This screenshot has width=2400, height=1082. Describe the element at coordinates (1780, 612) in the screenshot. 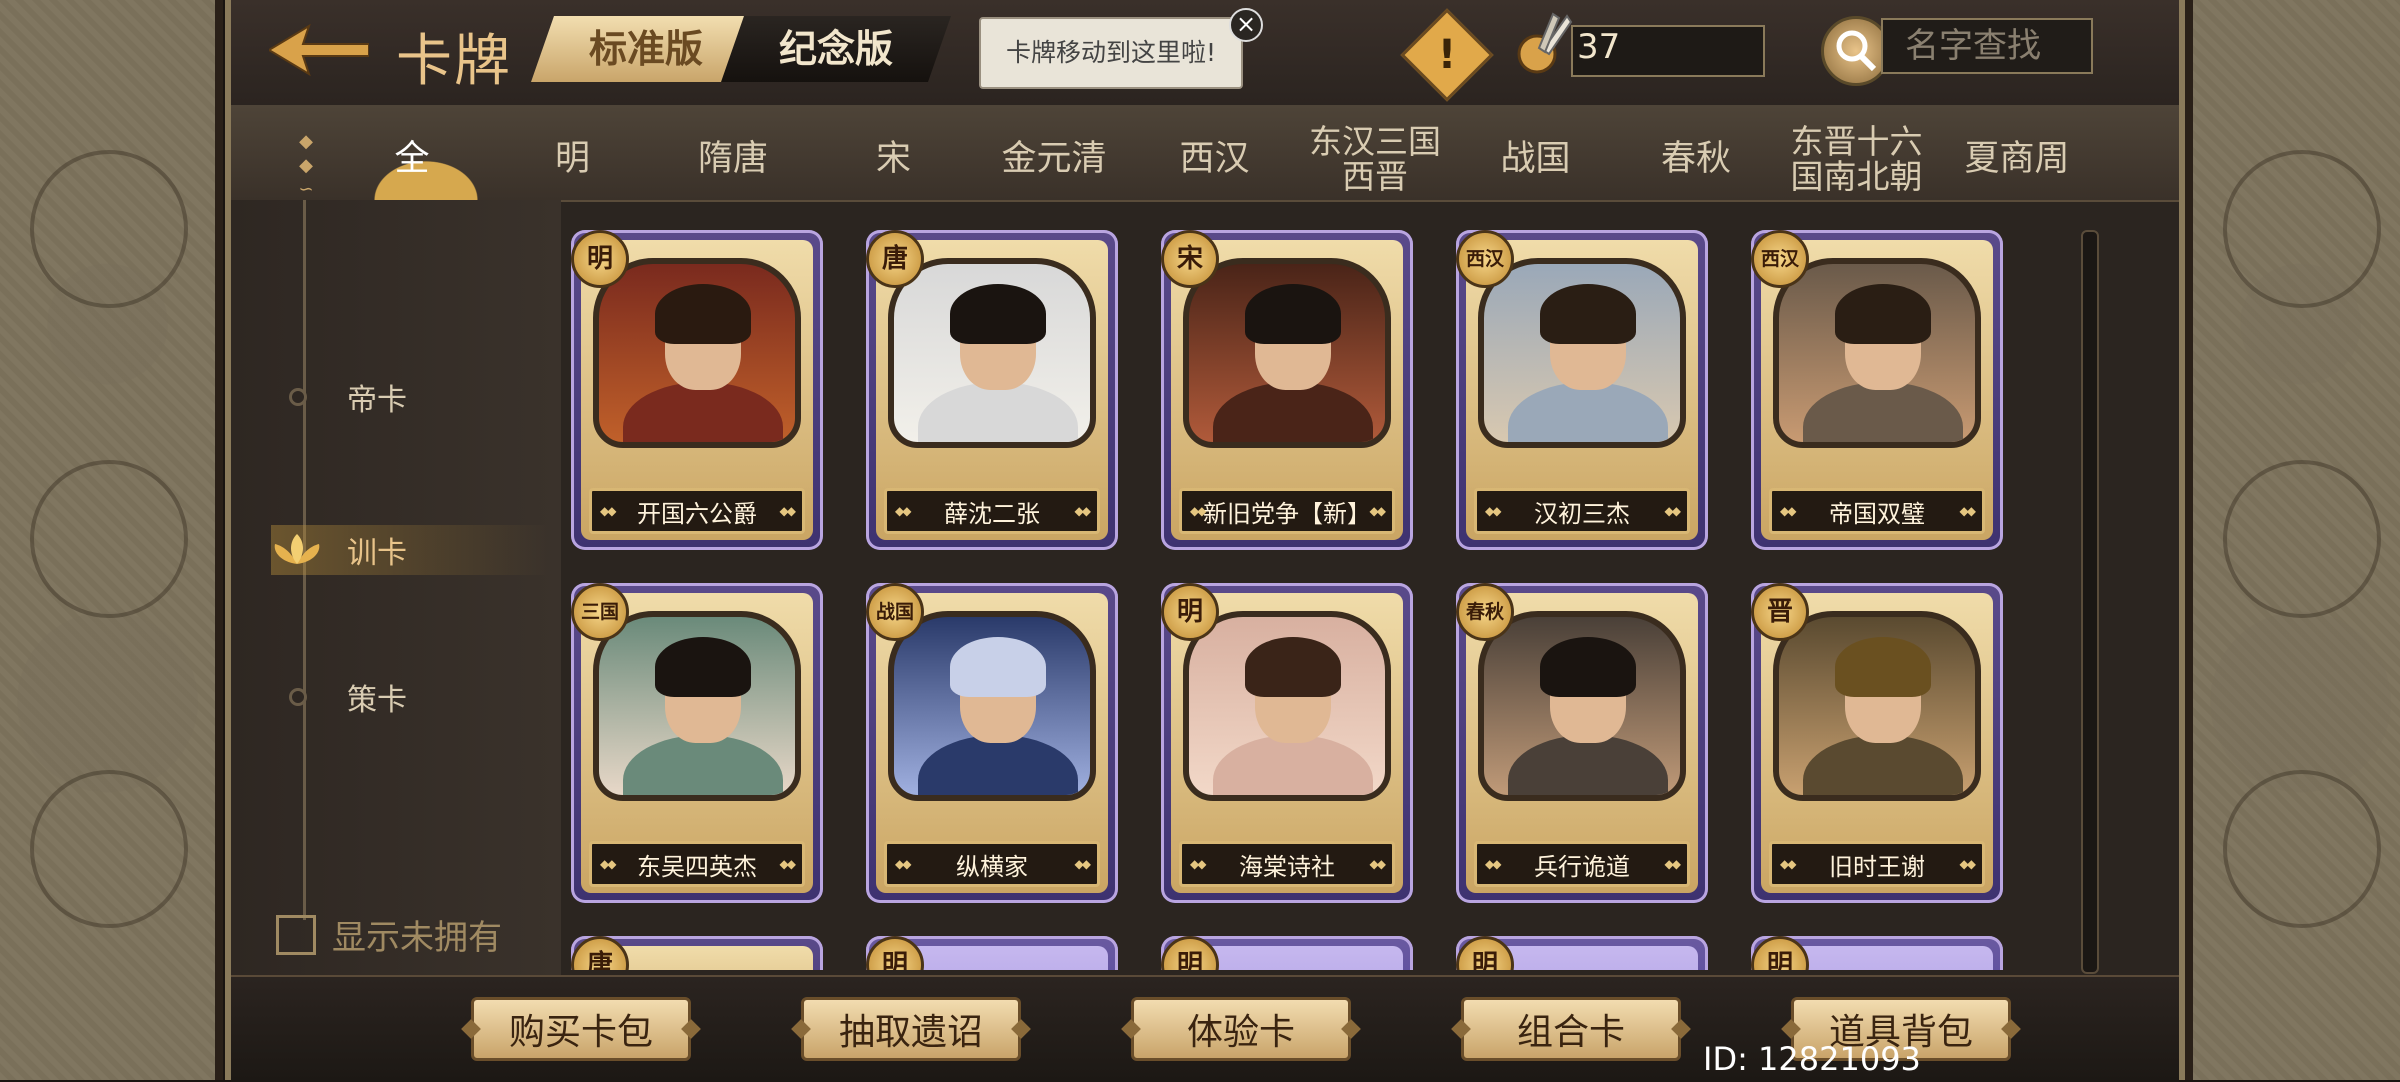

I see `era-badge: 晋` at that location.